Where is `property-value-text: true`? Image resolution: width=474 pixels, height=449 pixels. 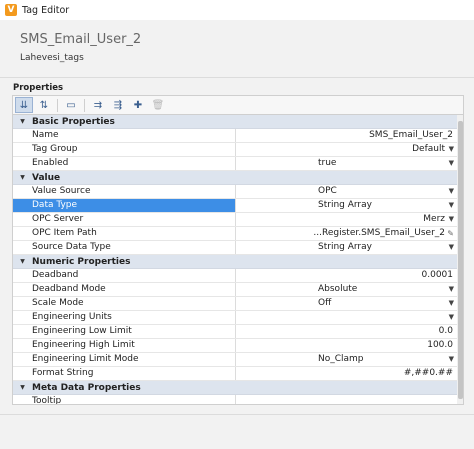 property-value-text: true is located at coordinates (327, 163).